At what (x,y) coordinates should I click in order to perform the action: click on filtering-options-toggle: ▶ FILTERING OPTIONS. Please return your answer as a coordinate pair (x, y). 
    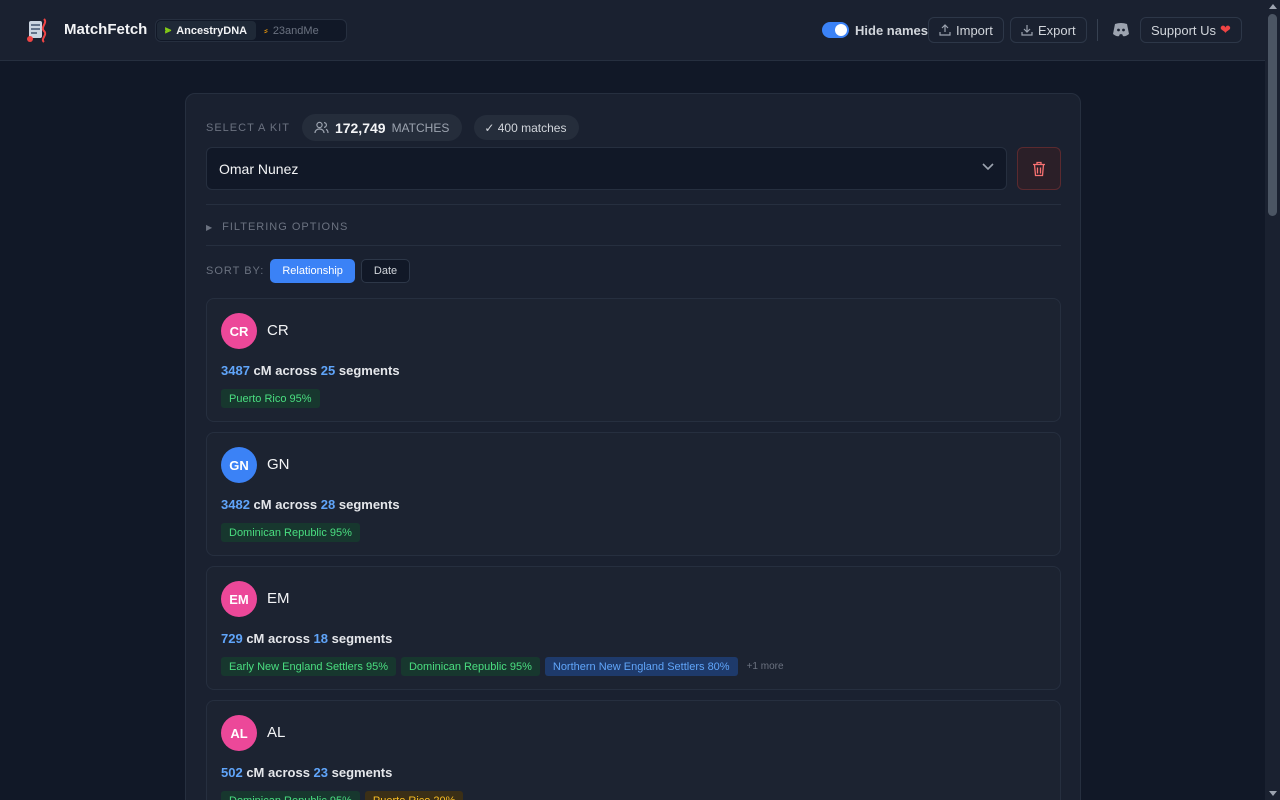
    Looking at the image, I should click on (277, 227).